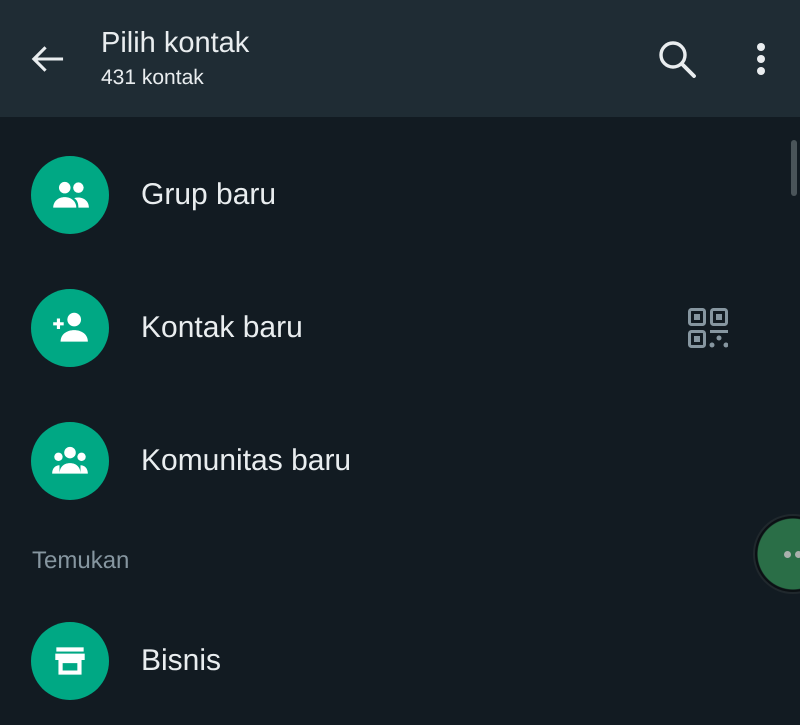 This screenshot has height=725, width=800. What do you see at coordinates (208, 195) in the screenshot?
I see `menu-item-label: Grup baru` at bounding box center [208, 195].